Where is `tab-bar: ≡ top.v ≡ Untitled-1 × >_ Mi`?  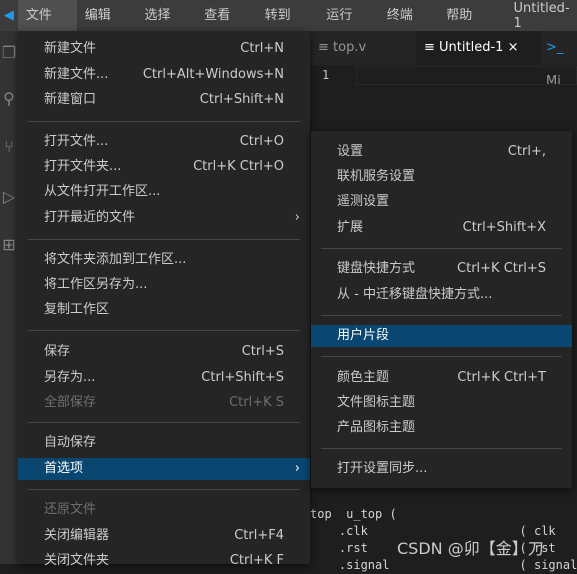 tab-bar: ≡ top.v ≡ Untitled-1 × >_ Mi is located at coordinates (443, 60).